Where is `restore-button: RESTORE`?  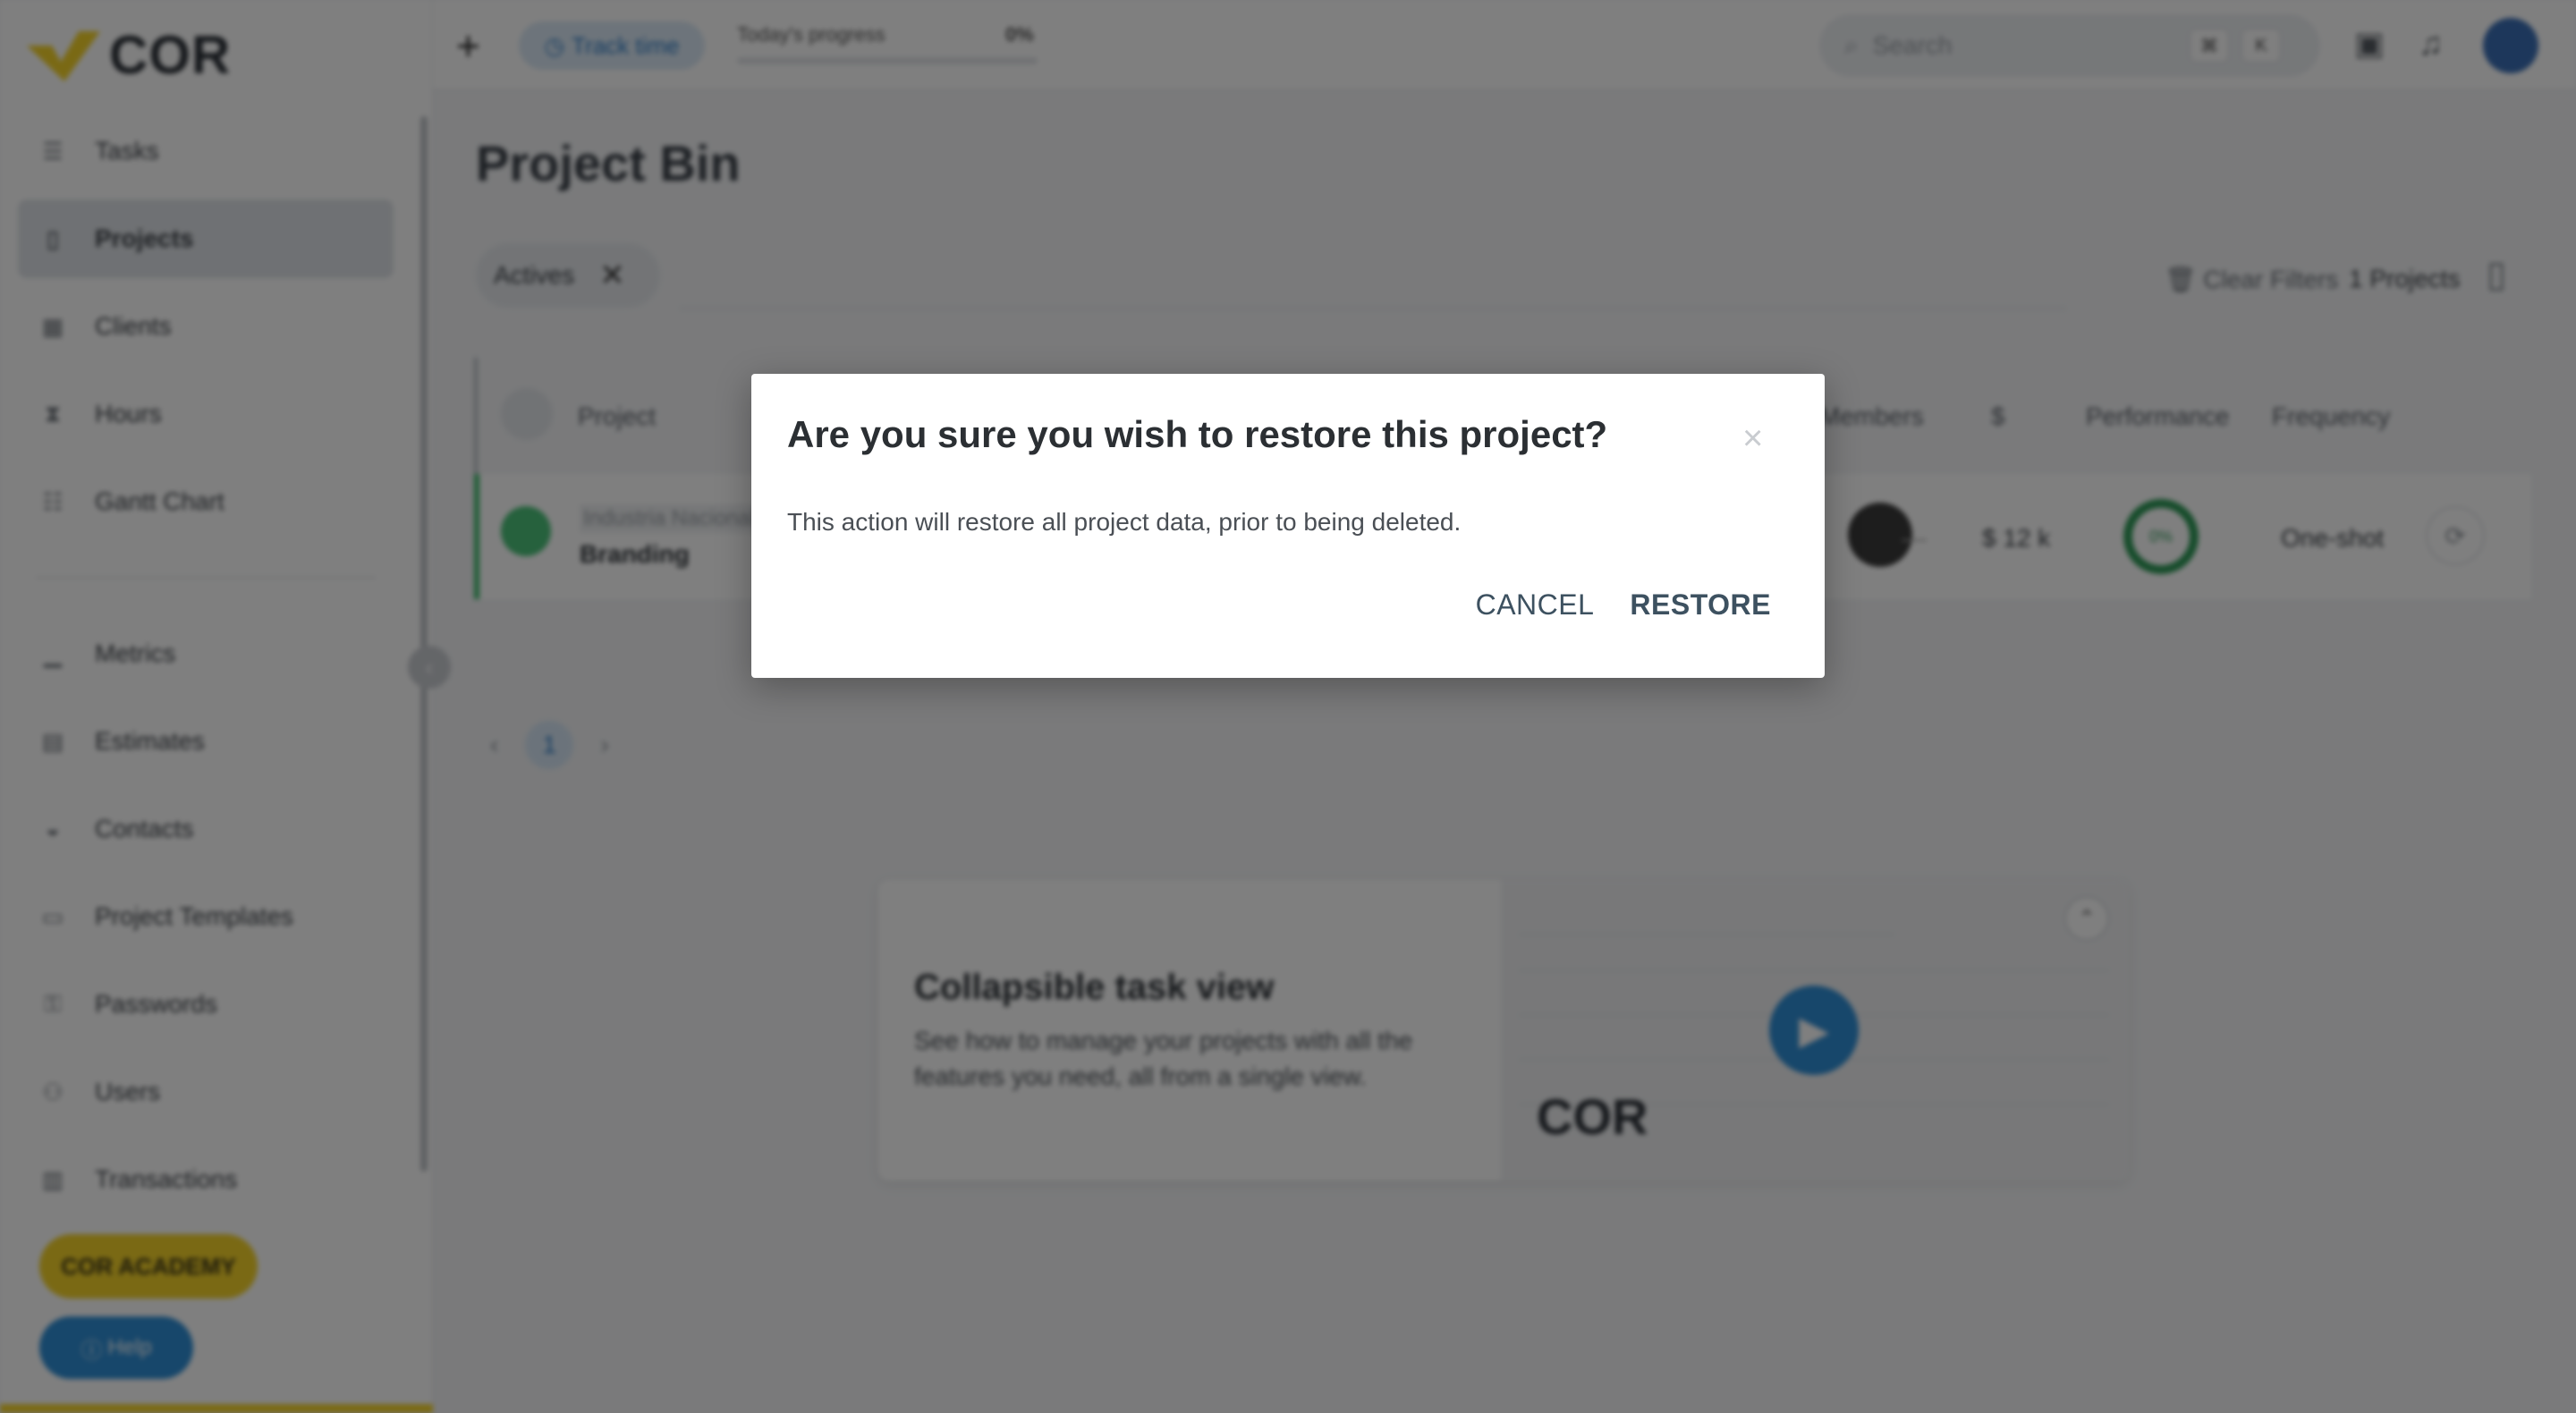 restore-button: RESTORE is located at coordinates (1700, 605).